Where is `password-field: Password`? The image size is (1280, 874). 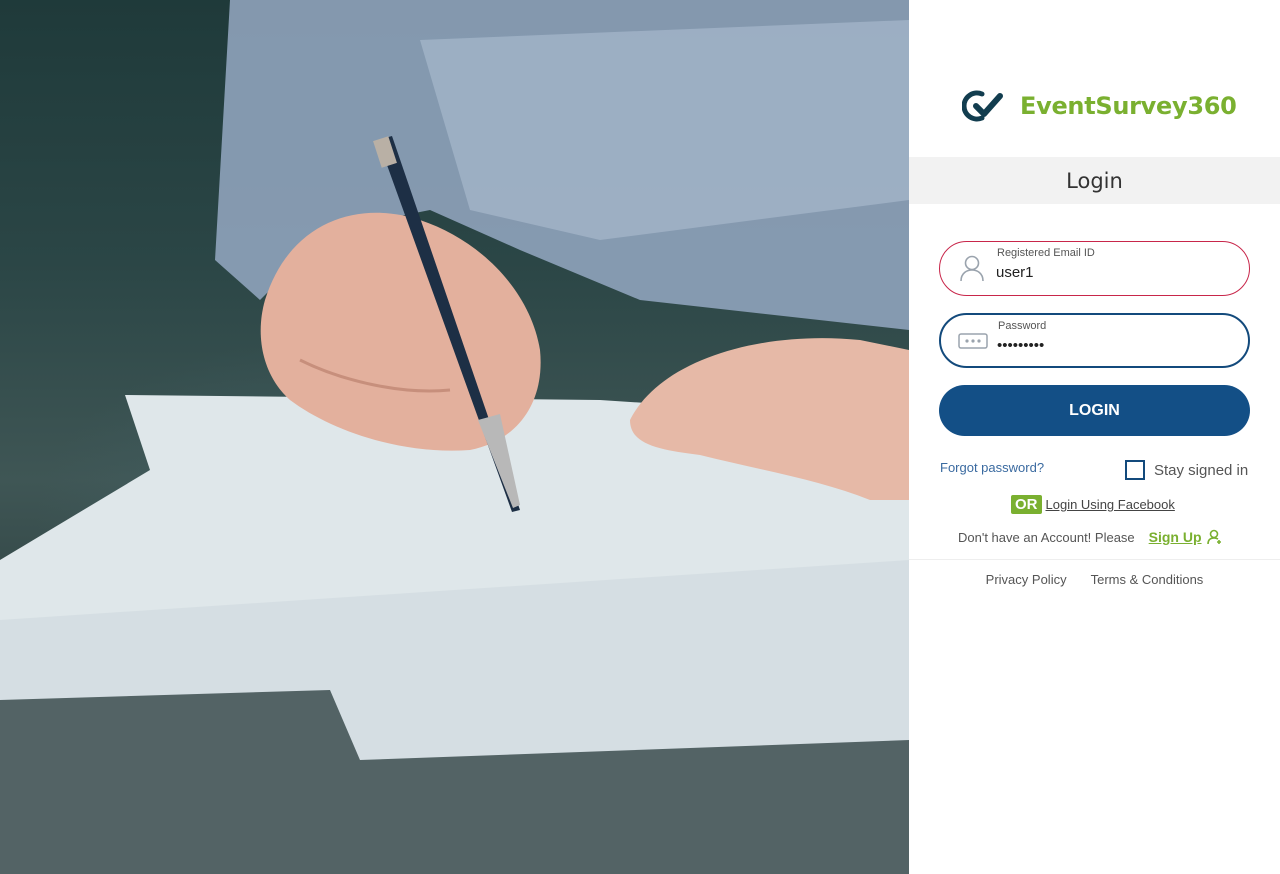
password-field: Password is located at coordinates (1094, 340).